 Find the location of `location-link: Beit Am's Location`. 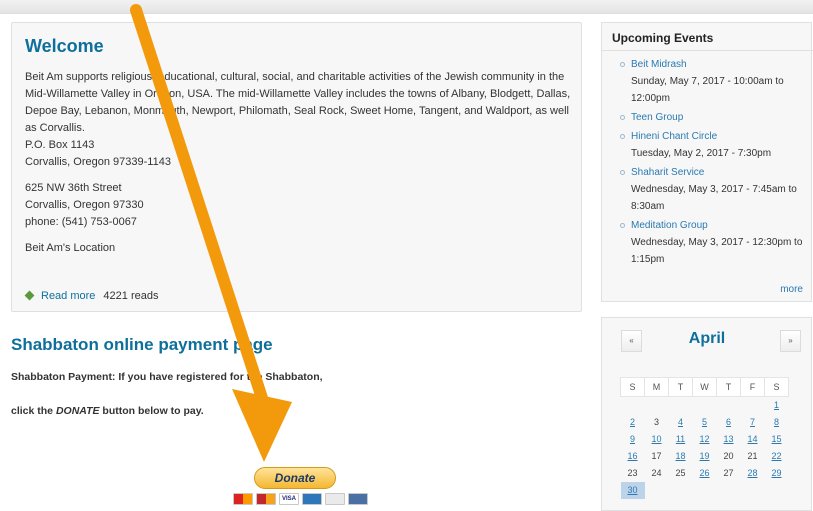

location-link: Beit Am's Location is located at coordinates (300, 248).